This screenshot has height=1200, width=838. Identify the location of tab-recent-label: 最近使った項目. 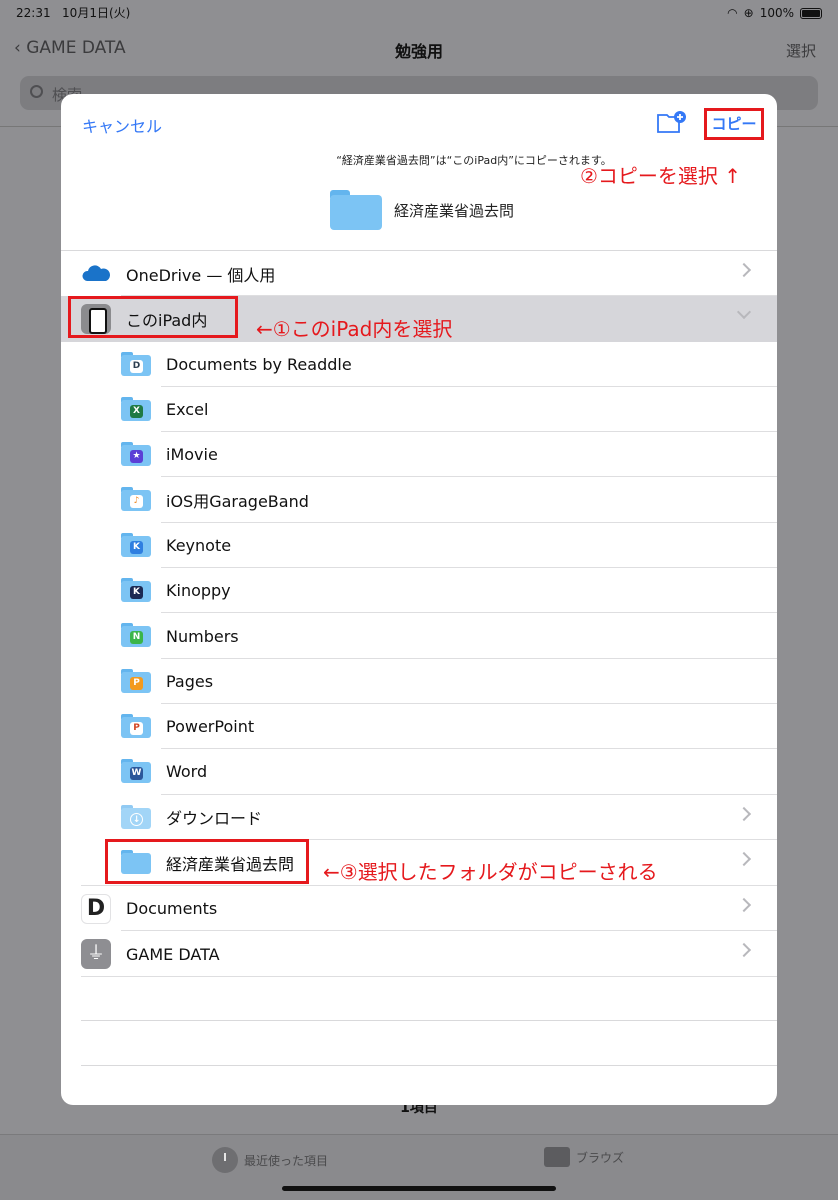
(286, 1160).